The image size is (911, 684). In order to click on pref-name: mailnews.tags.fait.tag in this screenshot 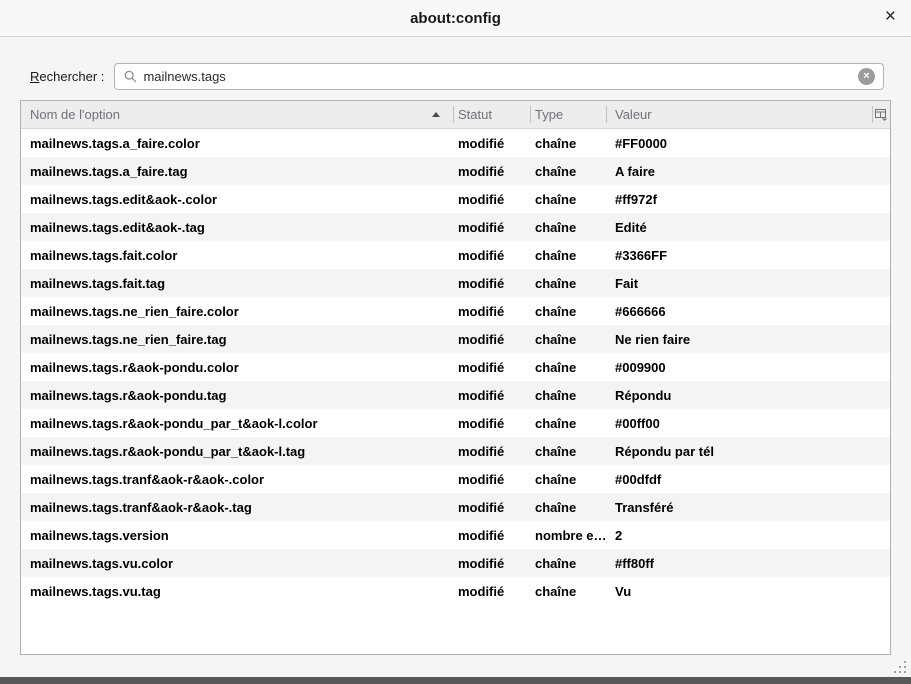, I will do `click(98, 283)`.